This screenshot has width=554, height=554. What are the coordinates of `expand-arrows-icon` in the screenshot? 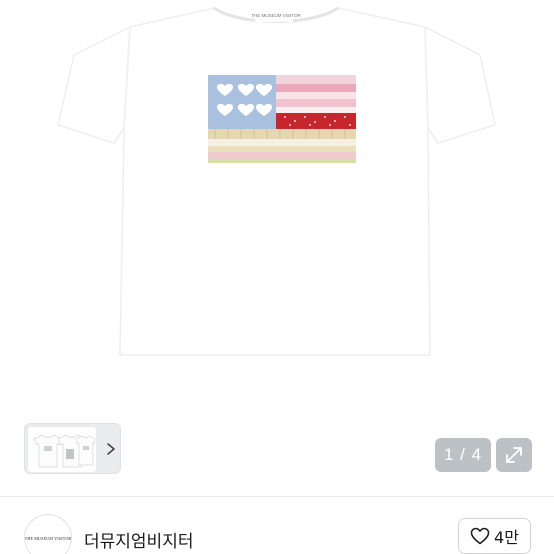 It's located at (514, 455).